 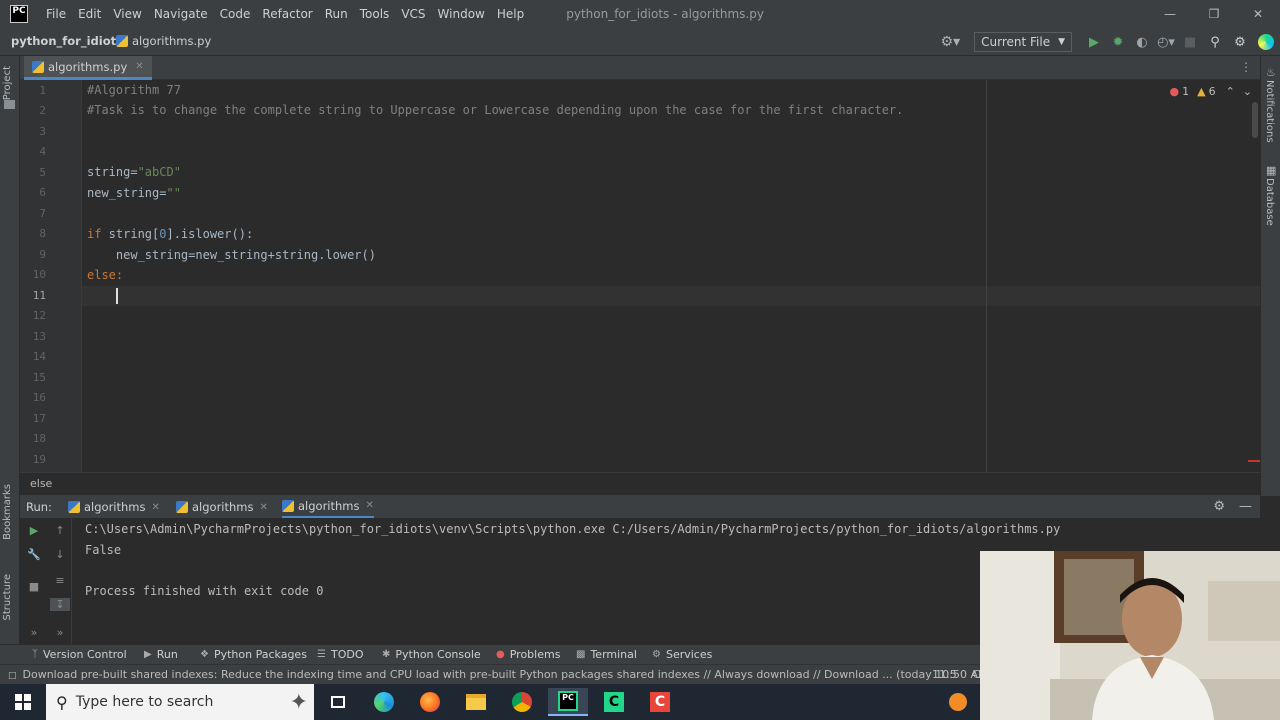 I want to click on scroll-up-icon: ↑, so click(x=60, y=530).